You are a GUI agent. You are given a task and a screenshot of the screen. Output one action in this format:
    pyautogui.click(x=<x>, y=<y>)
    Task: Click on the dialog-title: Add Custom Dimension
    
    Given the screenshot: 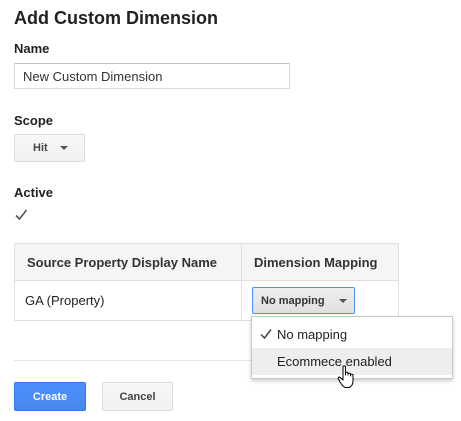 What is the action you would take?
    pyautogui.click(x=116, y=18)
    